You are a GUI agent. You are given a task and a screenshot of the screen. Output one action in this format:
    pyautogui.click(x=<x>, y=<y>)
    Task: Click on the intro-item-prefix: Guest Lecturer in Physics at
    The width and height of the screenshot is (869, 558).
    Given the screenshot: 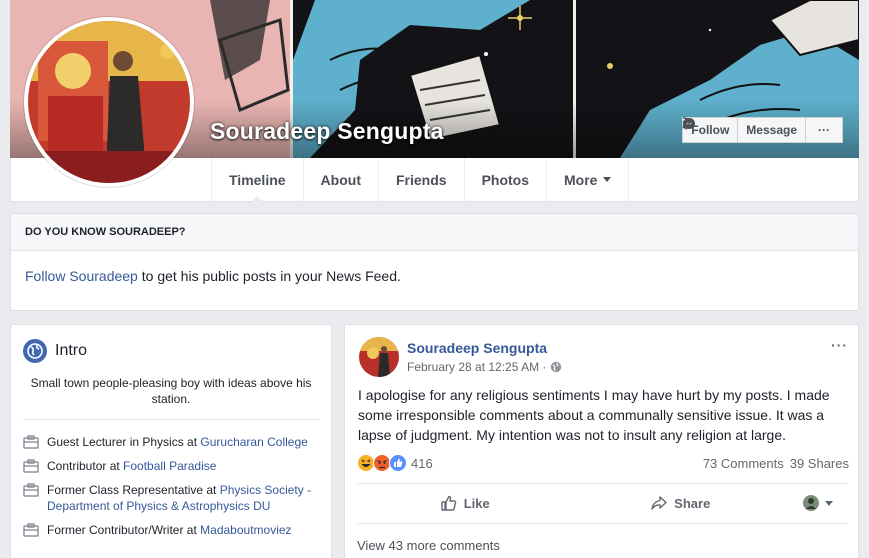 What is the action you would take?
    pyautogui.click(x=124, y=442)
    